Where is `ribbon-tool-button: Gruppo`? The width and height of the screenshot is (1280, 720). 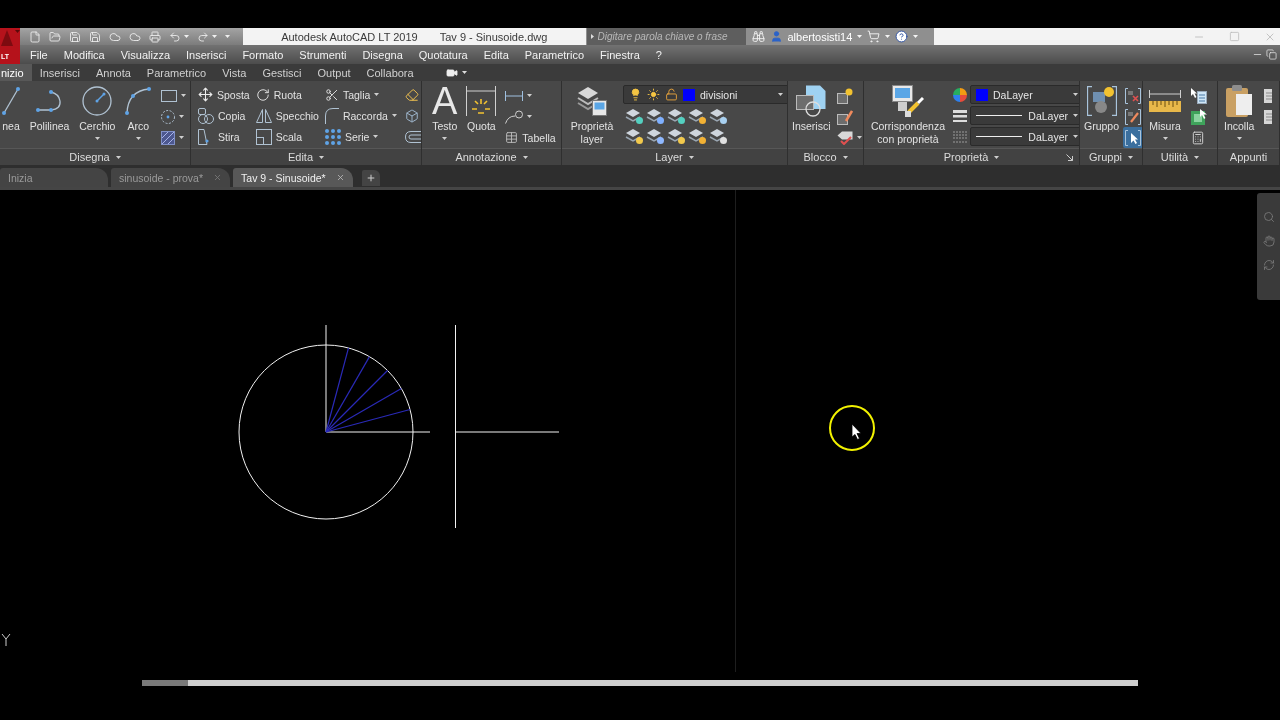 ribbon-tool-button: Gruppo is located at coordinates (1102, 109).